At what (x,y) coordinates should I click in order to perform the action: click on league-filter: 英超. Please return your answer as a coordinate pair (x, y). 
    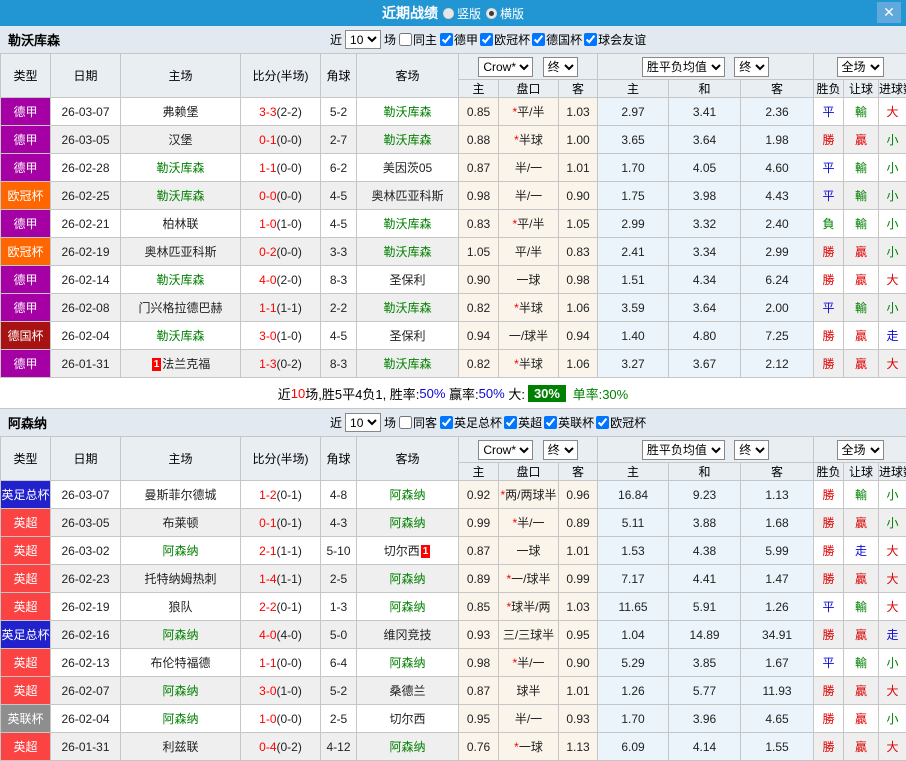
    Looking at the image, I should click on (523, 422).